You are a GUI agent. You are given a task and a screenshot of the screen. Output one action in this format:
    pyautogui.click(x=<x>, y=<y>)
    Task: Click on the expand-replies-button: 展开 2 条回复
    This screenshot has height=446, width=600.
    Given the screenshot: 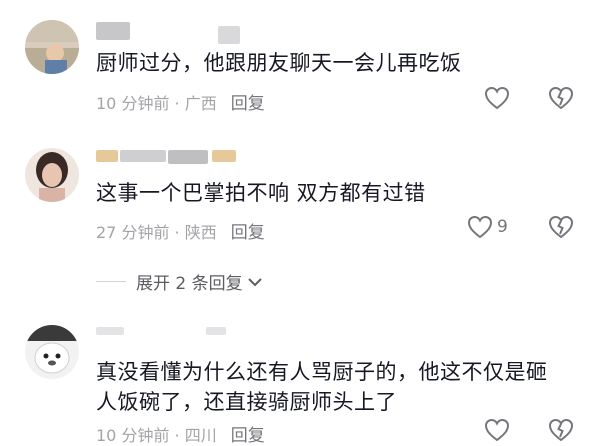 What is the action you would take?
    pyautogui.click(x=179, y=281)
    